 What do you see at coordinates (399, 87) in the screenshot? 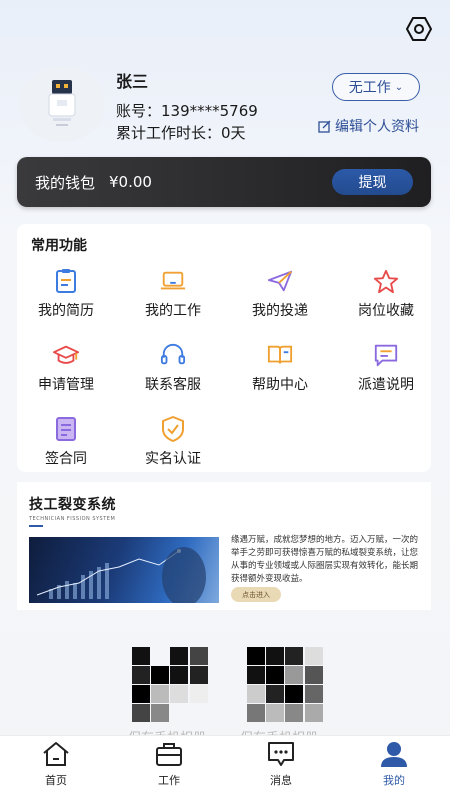
I see `chevron-down-icon: ⌄` at bounding box center [399, 87].